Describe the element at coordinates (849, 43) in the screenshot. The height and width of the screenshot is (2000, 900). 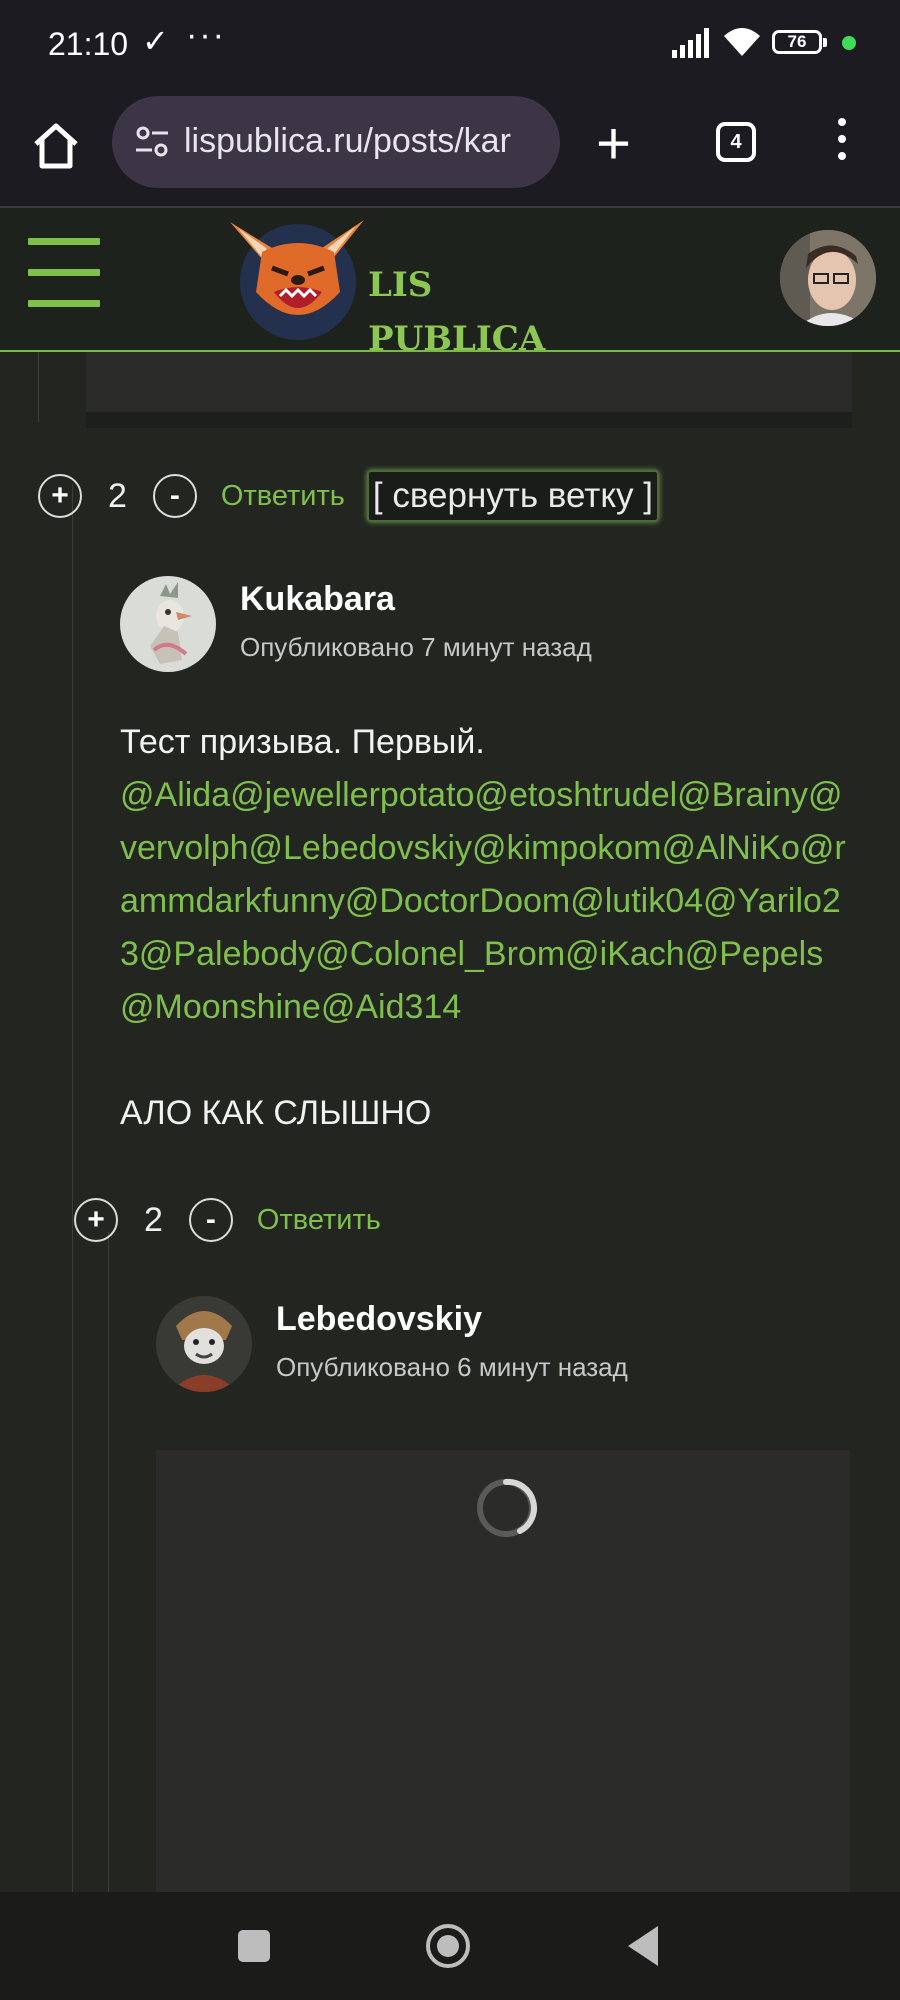
I see `privacy-indicator-icon` at that location.